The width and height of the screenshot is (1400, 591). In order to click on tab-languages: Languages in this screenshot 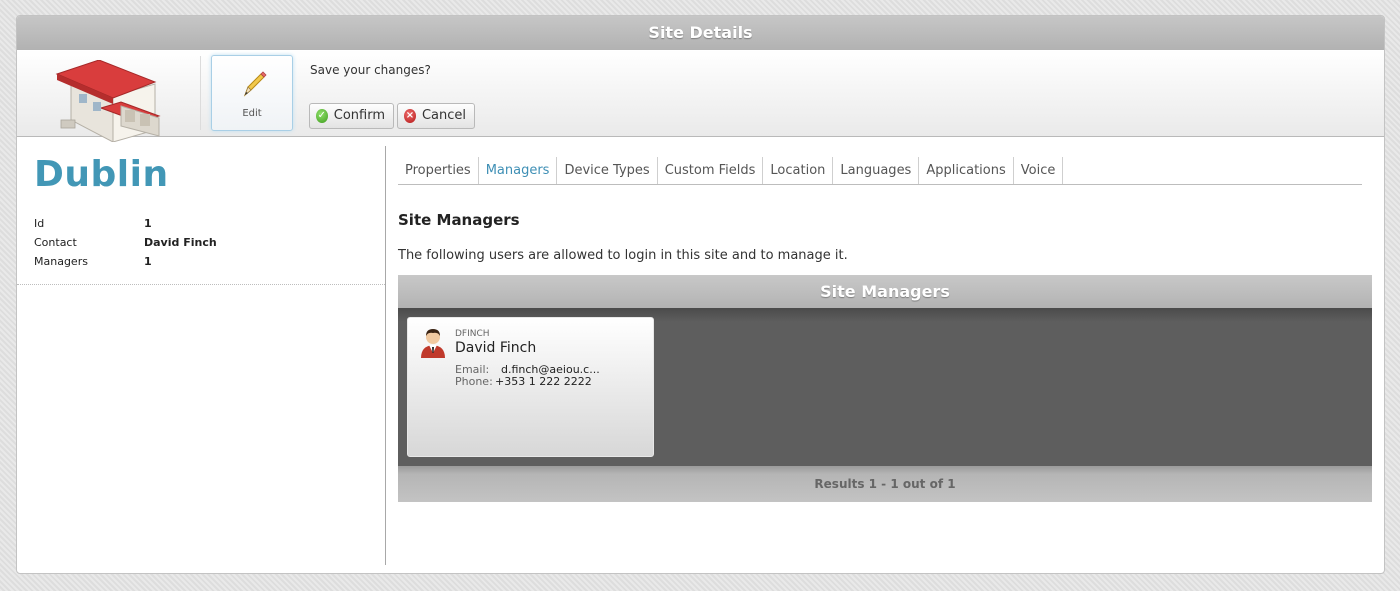, I will do `click(876, 170)`.